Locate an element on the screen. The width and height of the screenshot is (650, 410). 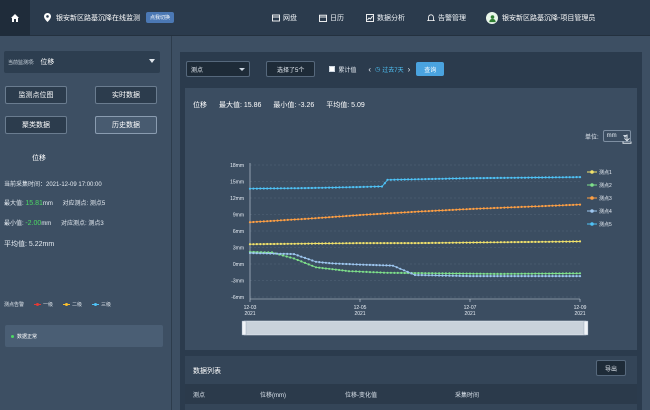
date-range-label: 过去7天 is located at coordinates (392, 69).